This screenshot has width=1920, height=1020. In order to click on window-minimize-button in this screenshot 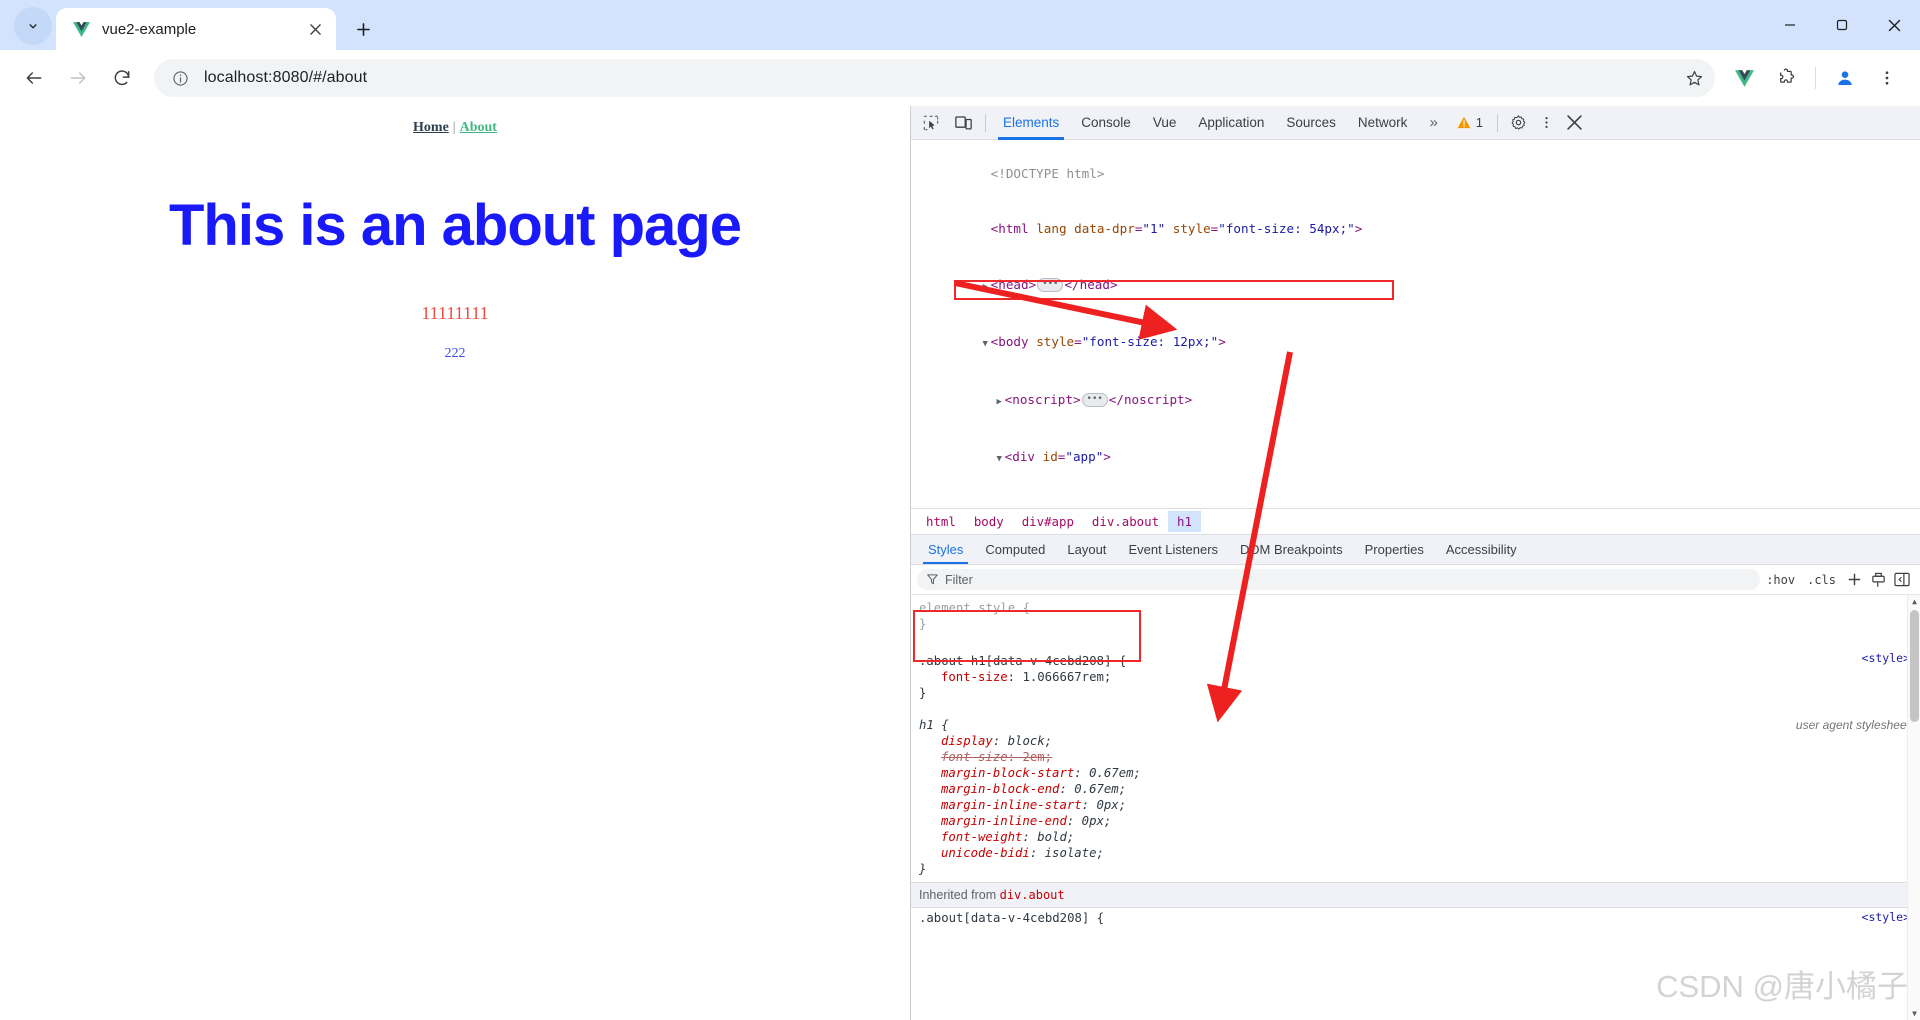, I will do `click(1790, 25)`.